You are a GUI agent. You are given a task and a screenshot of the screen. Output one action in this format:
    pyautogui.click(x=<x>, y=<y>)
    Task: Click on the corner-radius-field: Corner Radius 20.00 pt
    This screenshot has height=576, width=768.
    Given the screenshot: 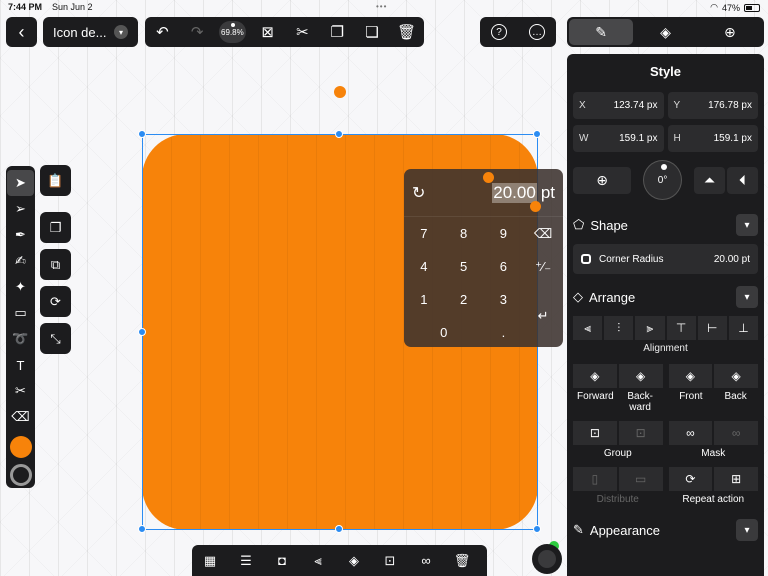 What is the action you would take?
    pyautogui.click(x=665, y=259)
    